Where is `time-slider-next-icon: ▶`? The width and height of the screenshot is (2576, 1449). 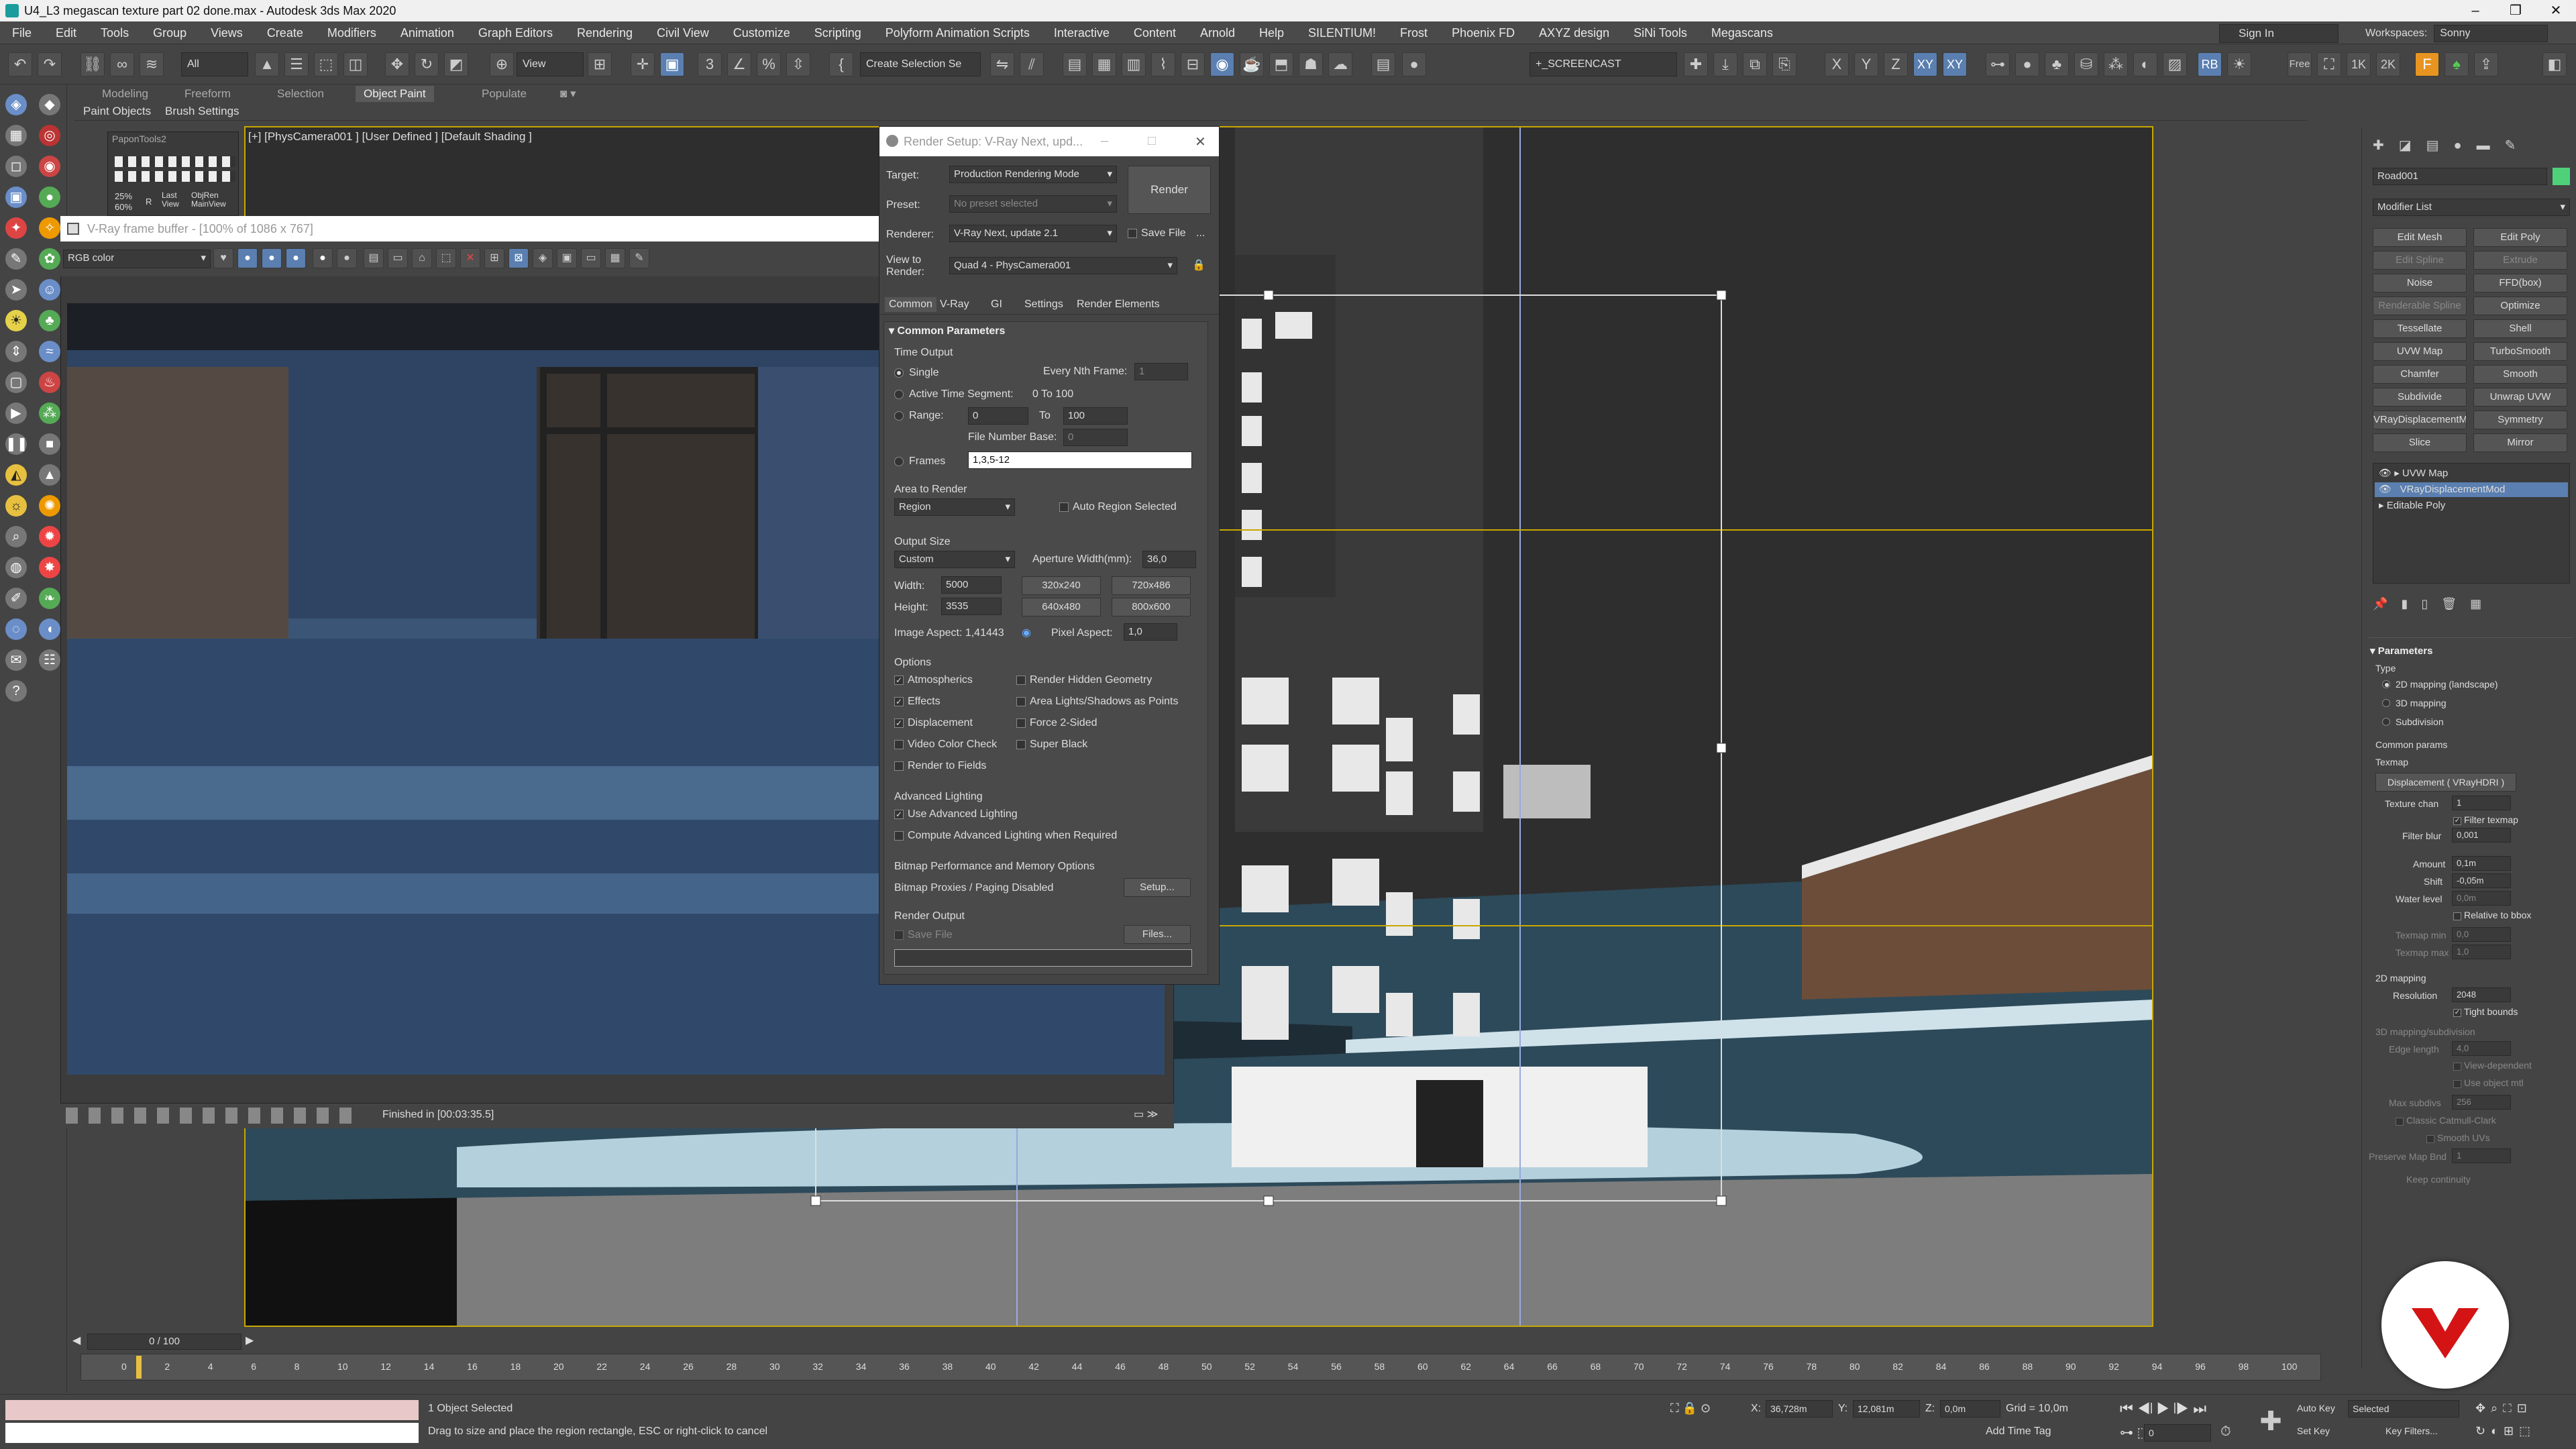 time-slider-next-icon: ▶ is located at coordinates (250, 1340).